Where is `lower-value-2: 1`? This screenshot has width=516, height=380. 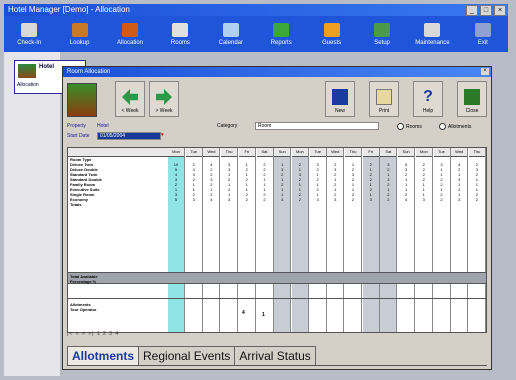
lower-value-2: 1 is located at coordinates (263, 315).